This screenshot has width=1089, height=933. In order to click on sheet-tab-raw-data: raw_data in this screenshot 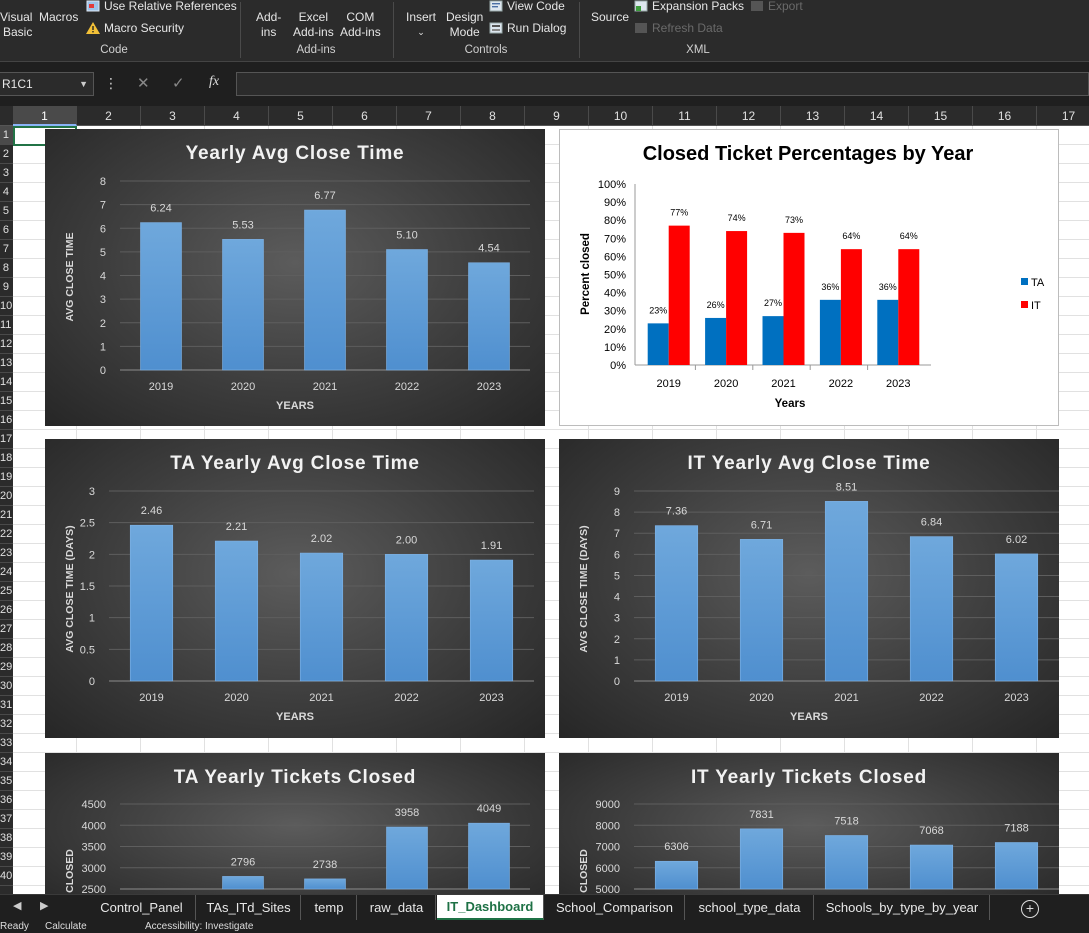, I will do `click(397, 908)`.